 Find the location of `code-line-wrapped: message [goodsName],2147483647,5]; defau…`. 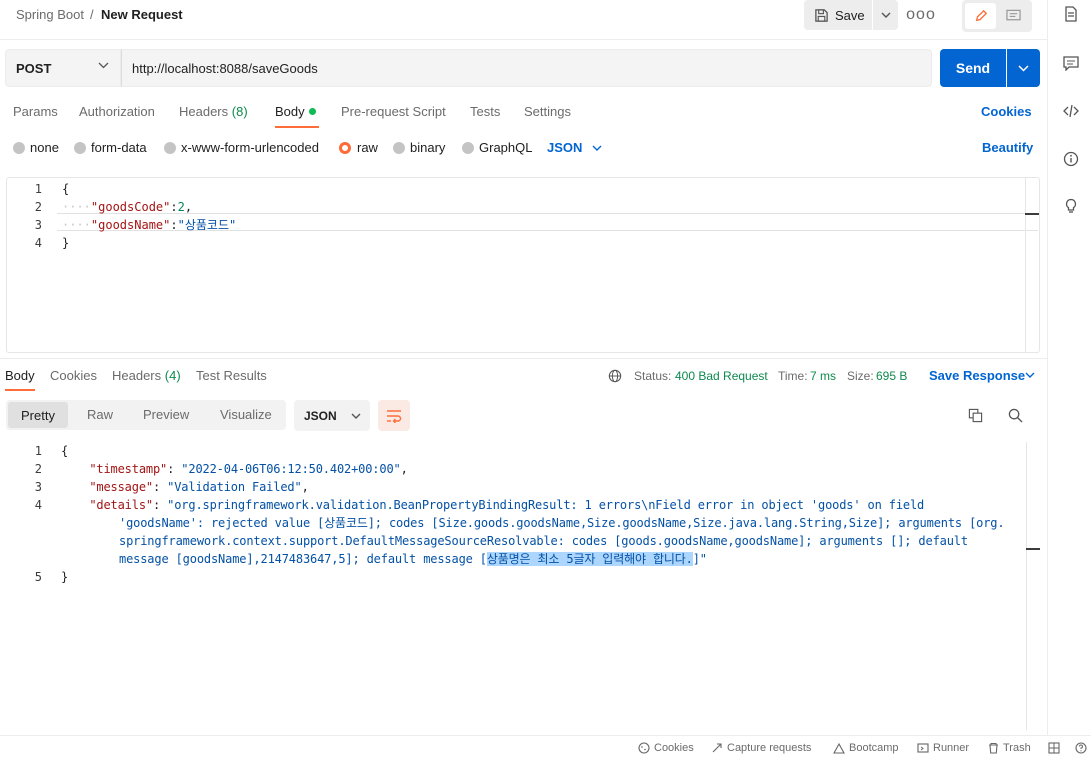

code-line-wrapped: message [goodsName],2147483647,5]; defau… is located at coordinates (532, 559).